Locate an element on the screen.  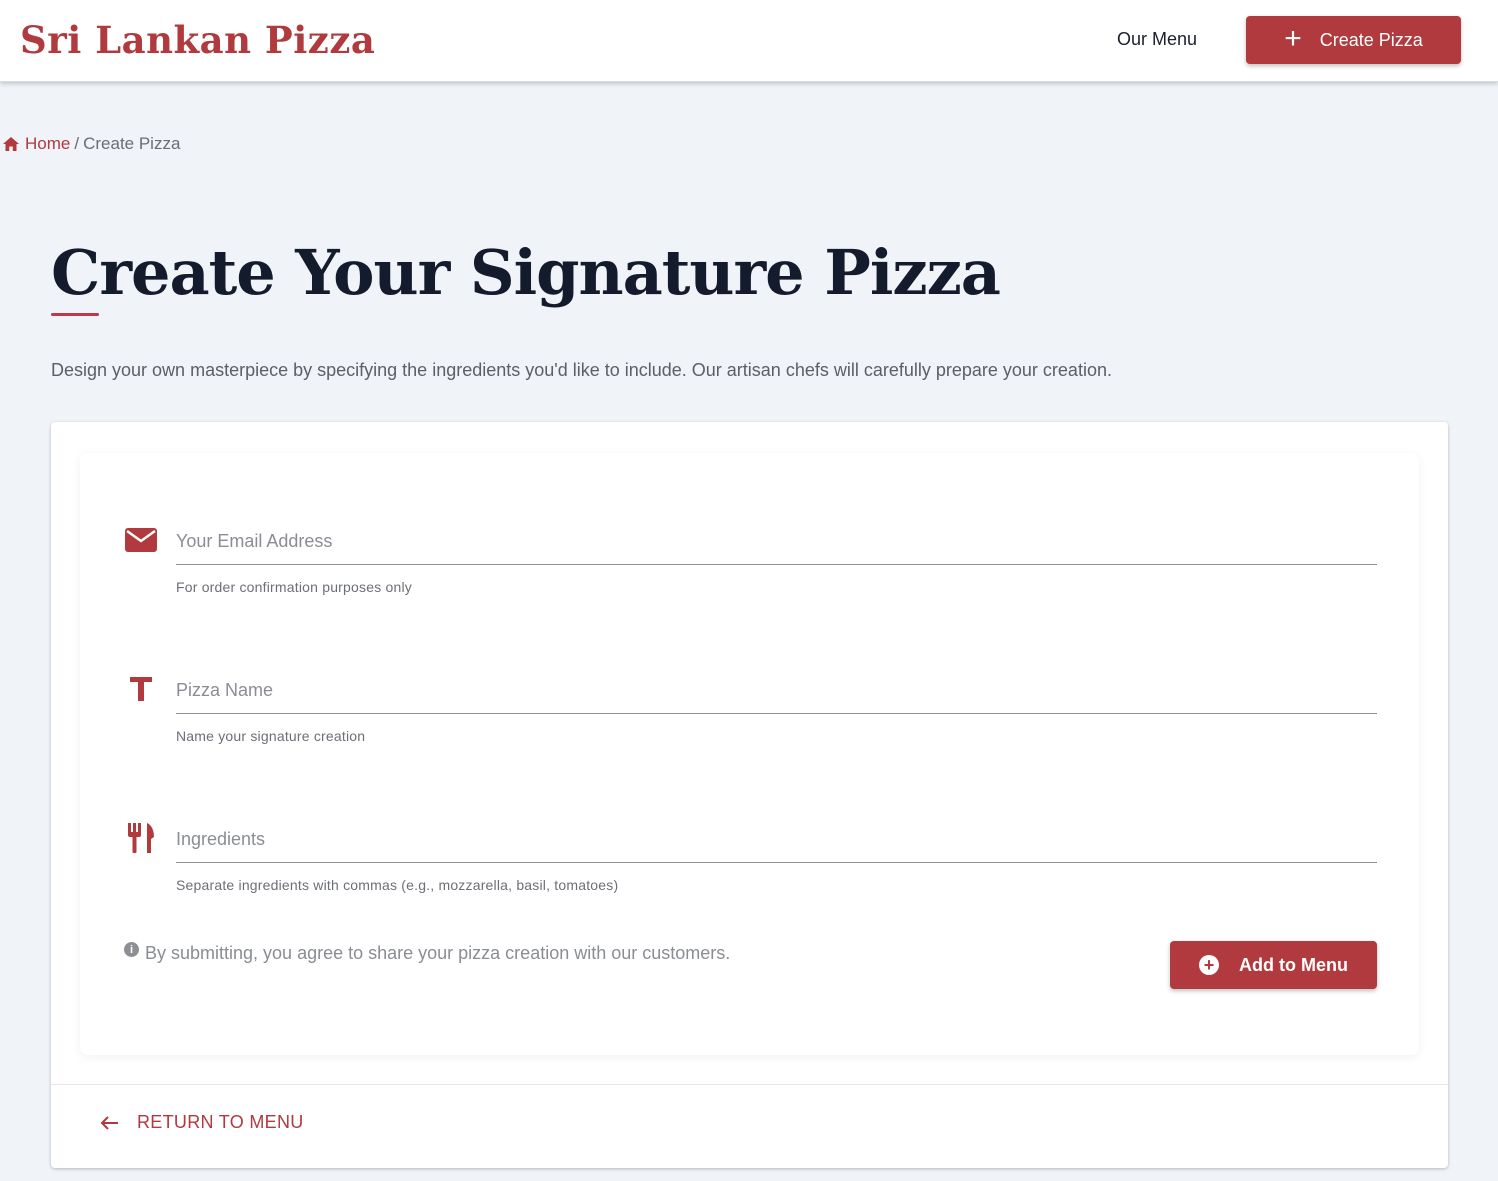
email-hint: For order confirmation purposes only is located at coordinates (294, 587).